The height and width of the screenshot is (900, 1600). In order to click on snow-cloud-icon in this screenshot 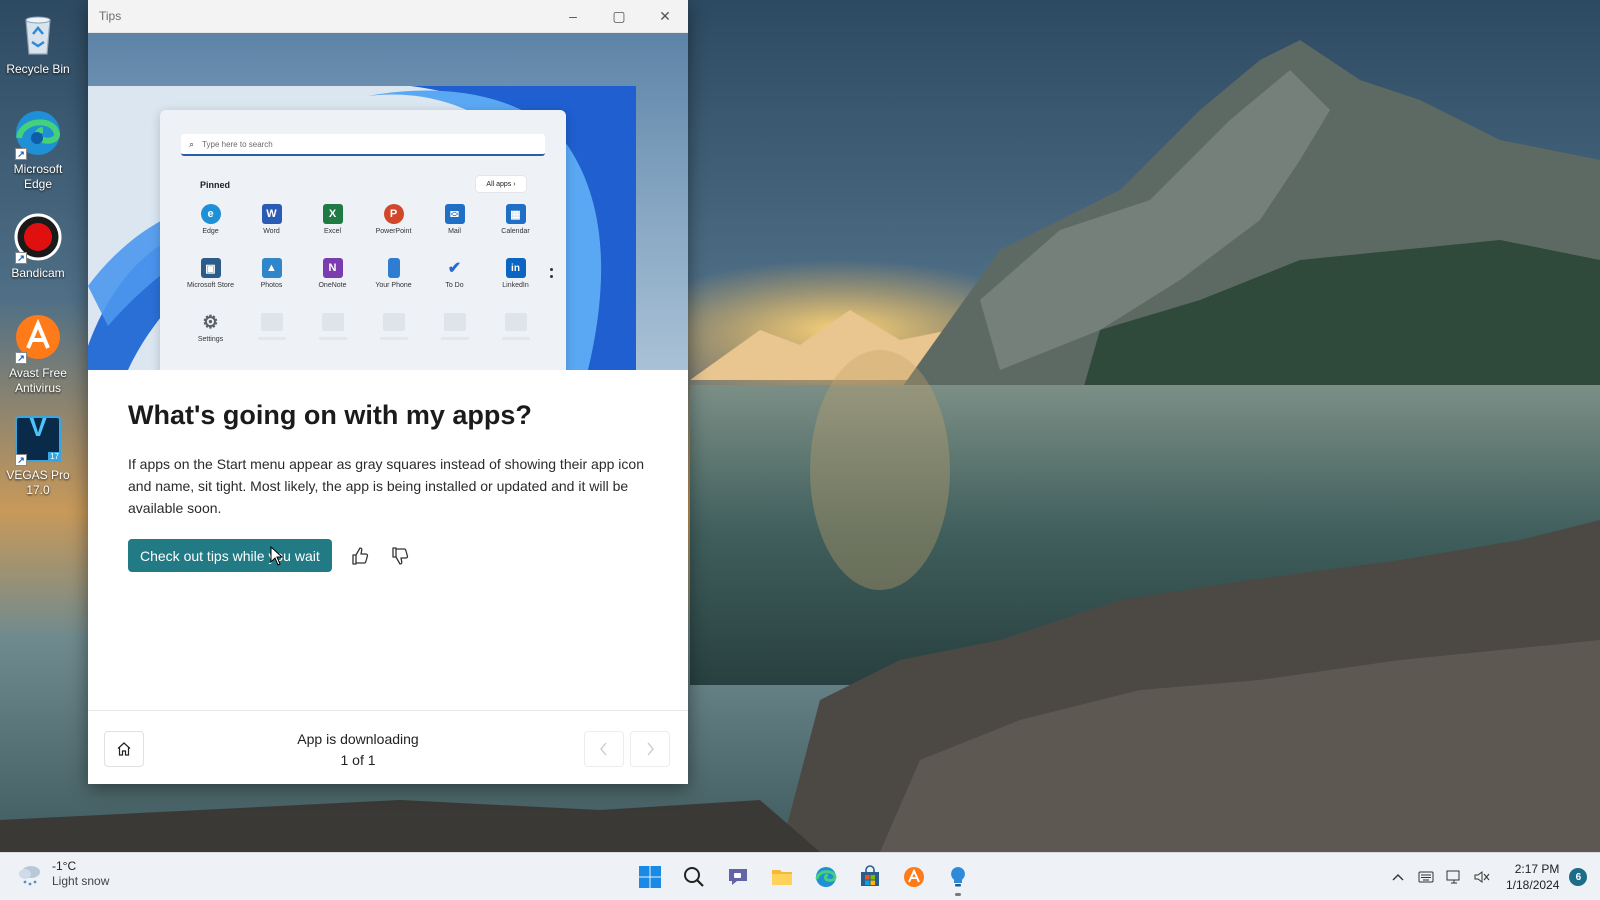, I will do `click(29, 876)`.